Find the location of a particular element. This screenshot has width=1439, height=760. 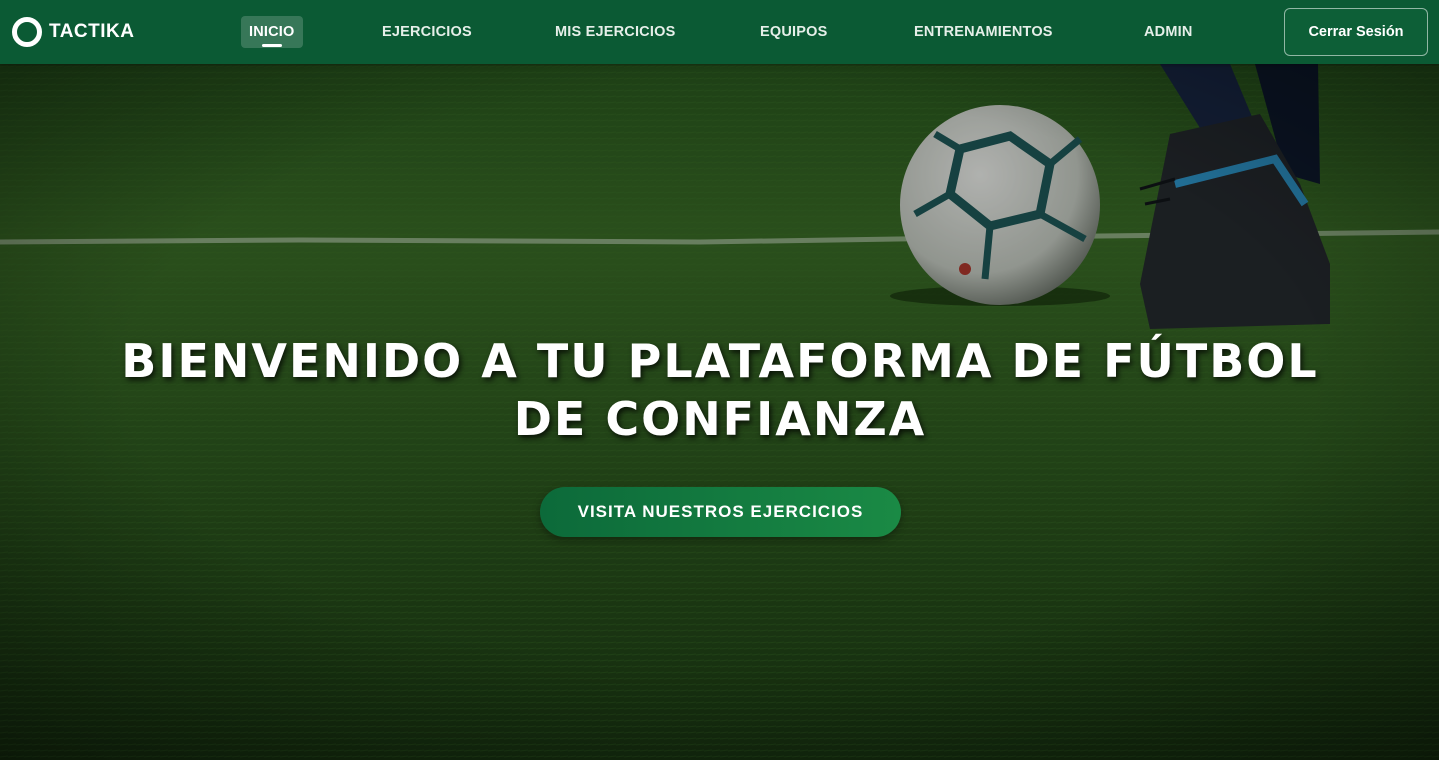

logout-button: Cerrar Sesión is located at coordinates (1356, 32).